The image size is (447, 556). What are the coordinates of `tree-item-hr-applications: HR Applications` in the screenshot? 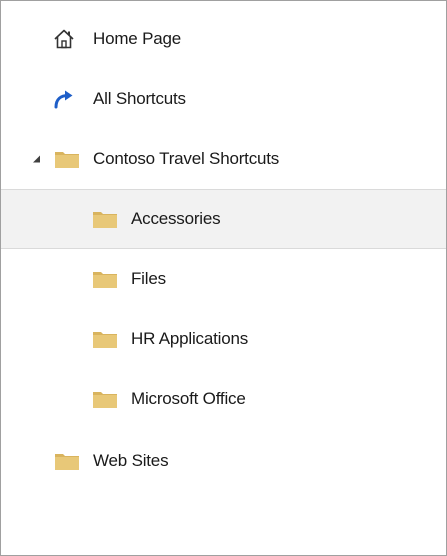 It's located at (223, 339).